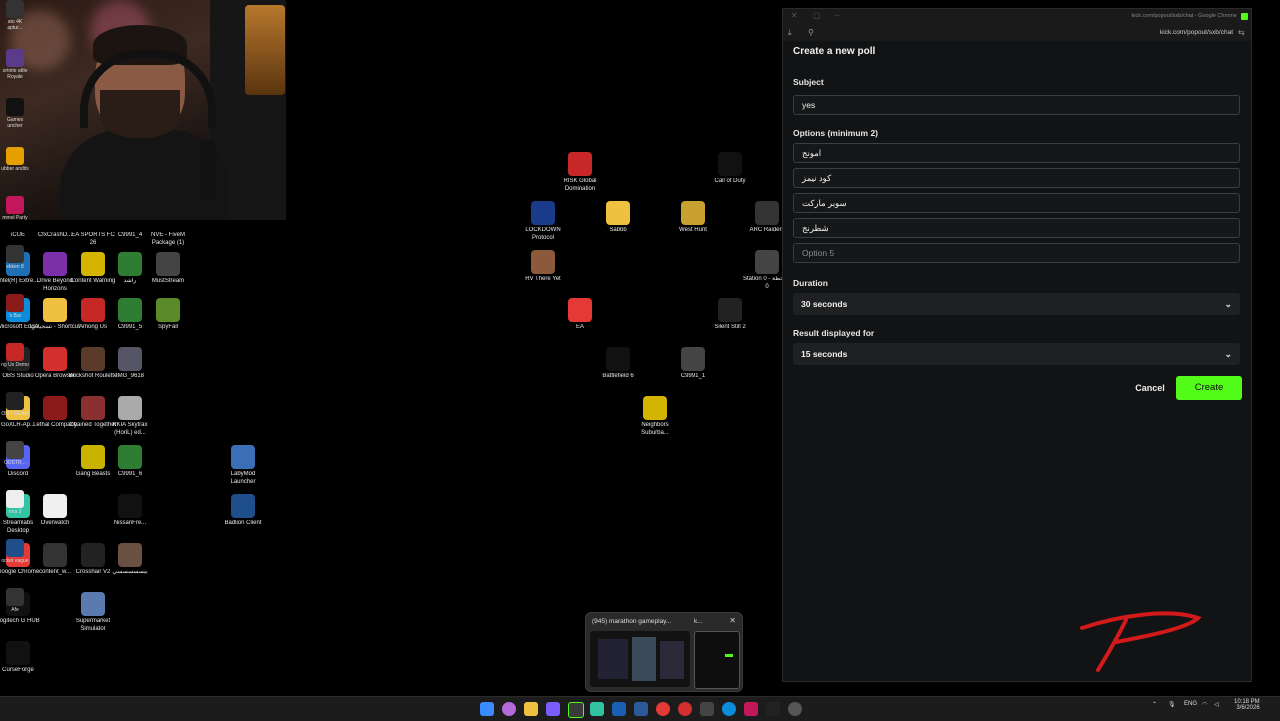  I want to click on desktop-icon: ekken 8, so click(15, 257).